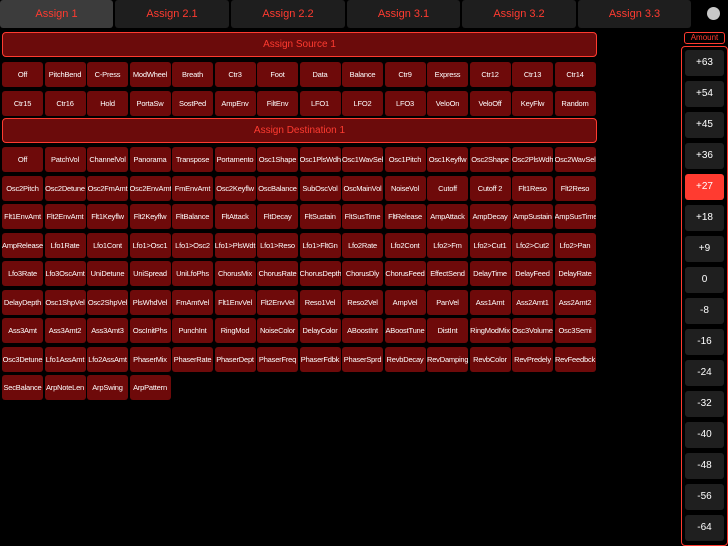 The height and width of the screenshot is (546, 728). Describe the element at coordinates (532, 273) in the screenshot. I see `destination-button-delayfeed: DelayFeed` at that location.